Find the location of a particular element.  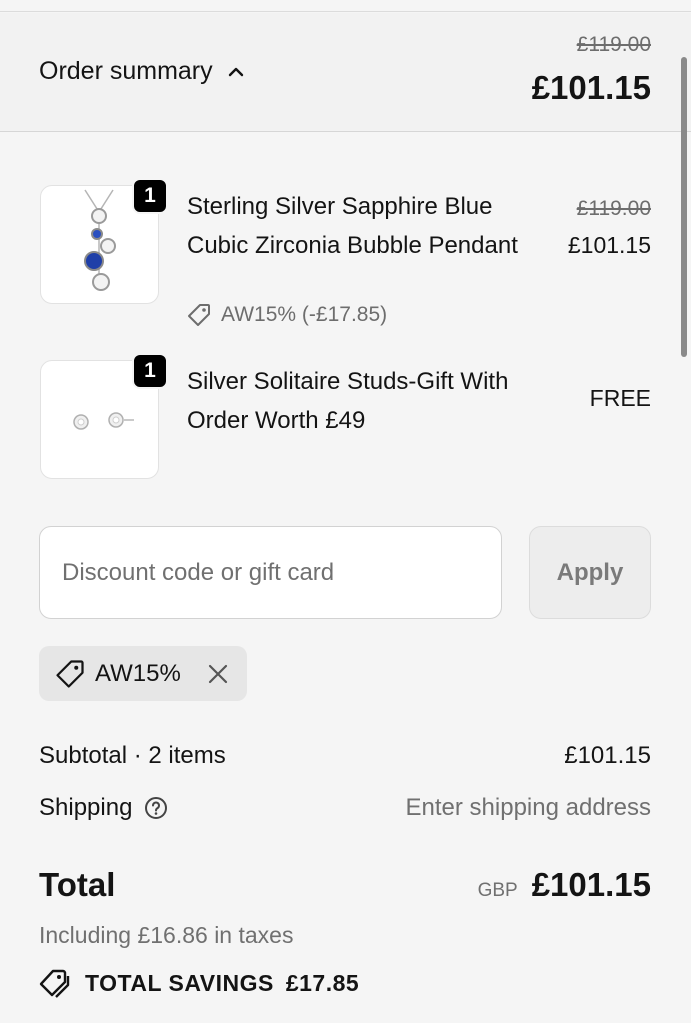

header-prices: £119.00 £101.15 is located at coordinates (591, 70).